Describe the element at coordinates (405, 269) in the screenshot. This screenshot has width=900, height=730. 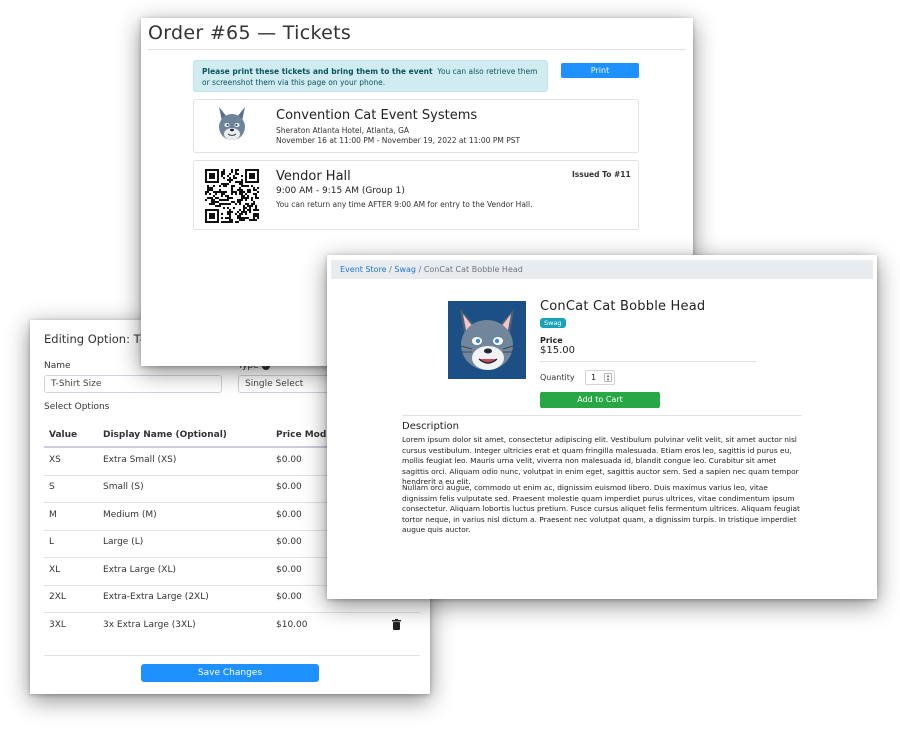
I see `breadcrumb-swag: Swag` at that location.